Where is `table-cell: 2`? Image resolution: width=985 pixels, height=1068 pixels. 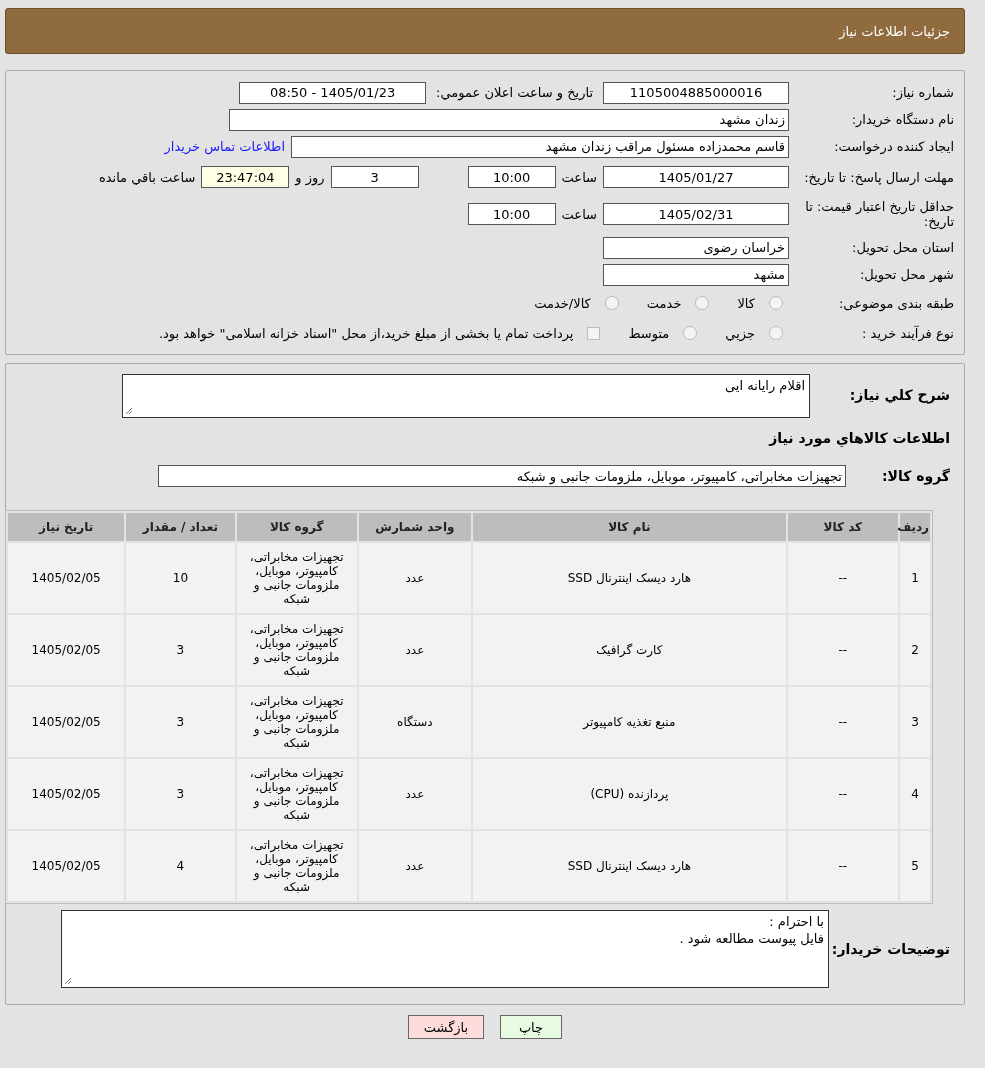
table-cell: 2 is located at coordinates (914, 650).